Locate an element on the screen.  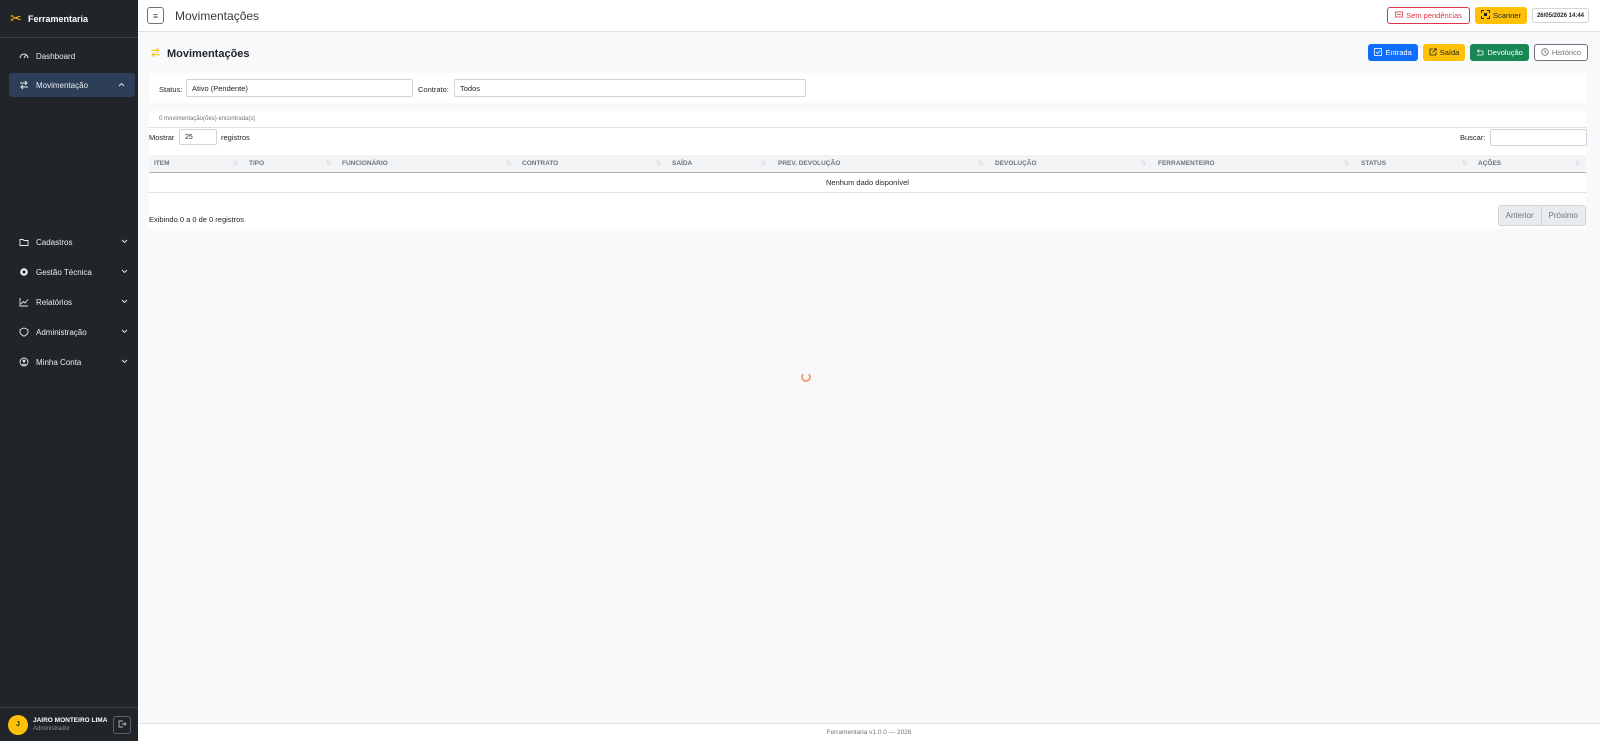
gear-icon is located at coordinates (24, 272).